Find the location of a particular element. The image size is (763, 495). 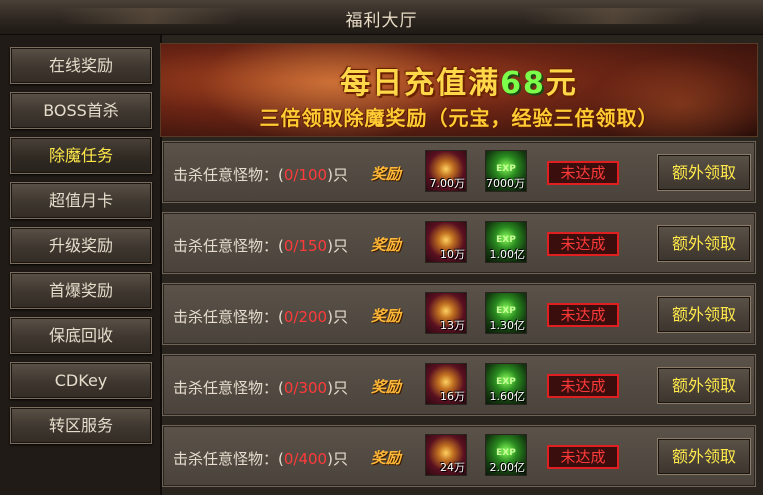

sidebar-item-level-reward: 升级奖励 is located at coordinates (81, 245).